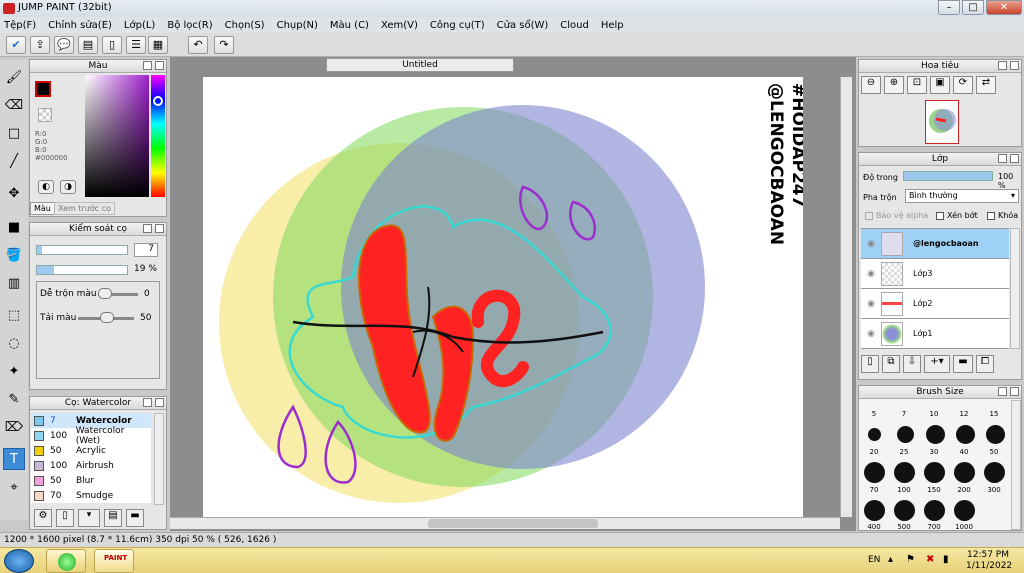 Image resolution: width=1024 pixels, height=573 pixels. I want to click on share-icon: ⇪, so click(40, 45).